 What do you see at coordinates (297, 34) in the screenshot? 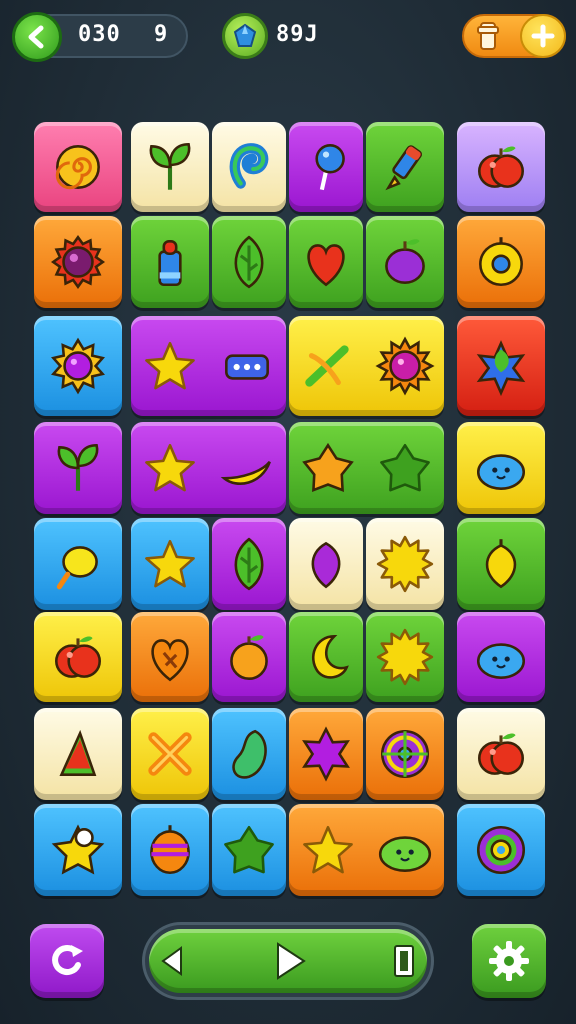
I see `gem-count: 89J` at bounding box center [297, 34].